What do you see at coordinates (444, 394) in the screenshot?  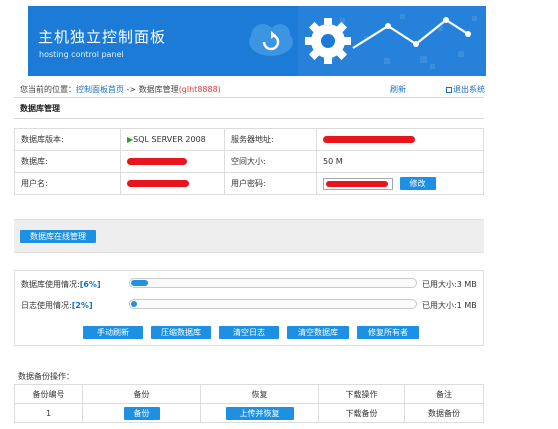 I see `header-note: 备注` at bounding box center [444, 394].